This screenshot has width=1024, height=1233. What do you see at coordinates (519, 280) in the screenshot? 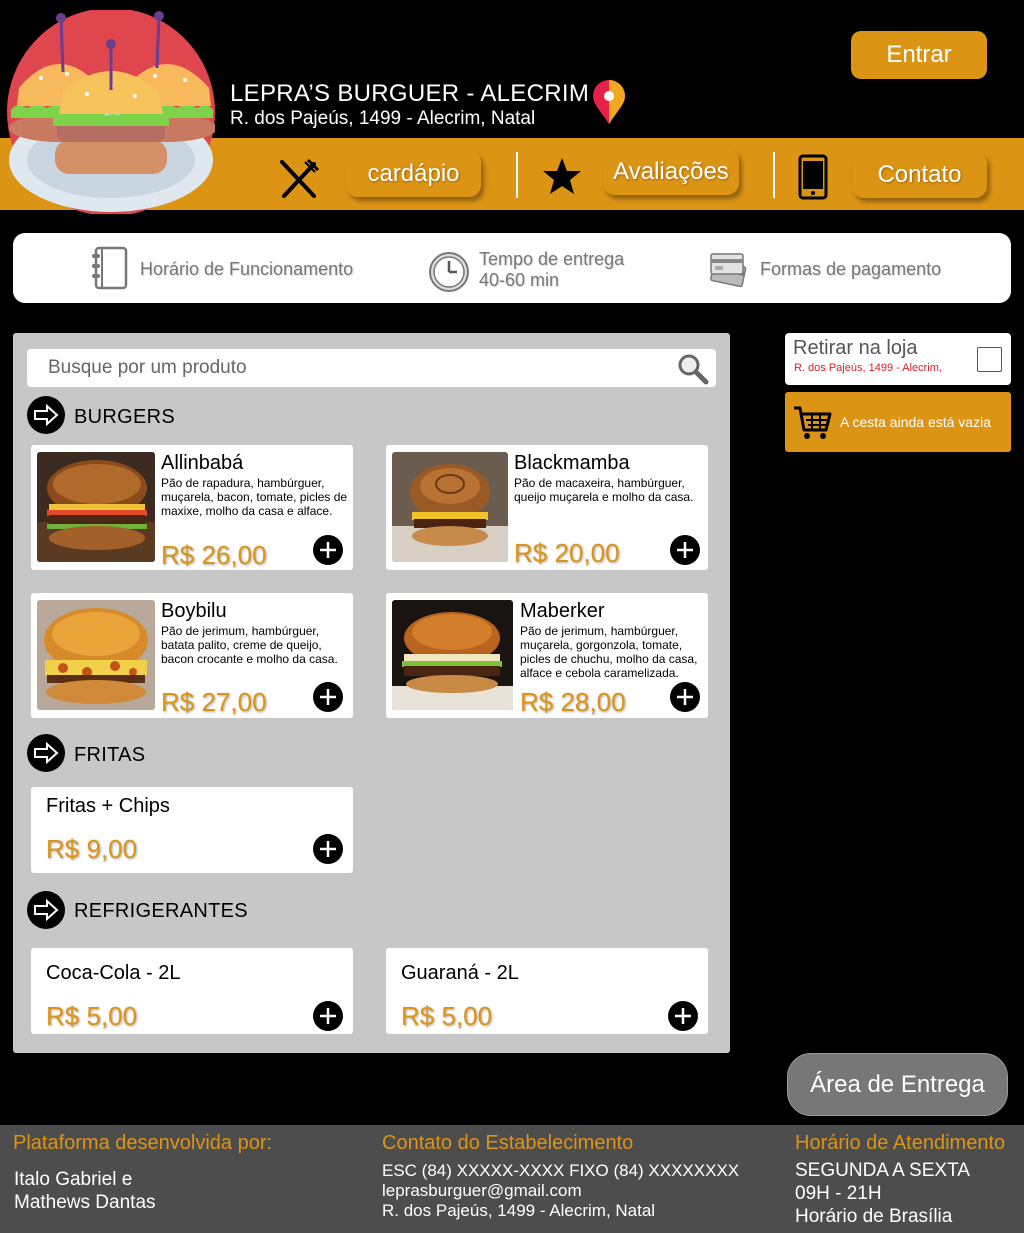
I see `delivery-time-value: 40-60 min` at bounding box center [519, 280].